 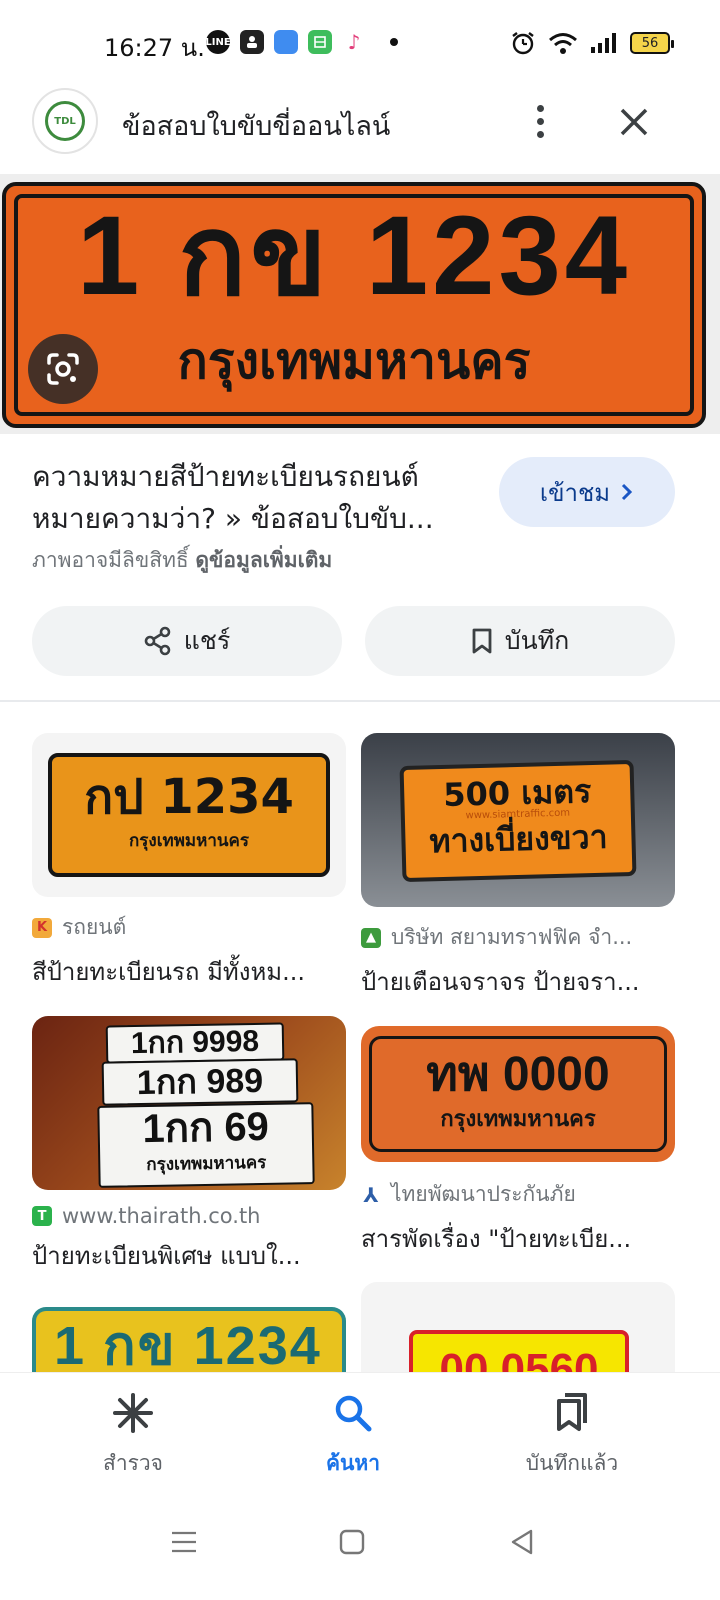 I want to click on learn-more-link: ดูข้อมูลเพิ่มเติม, so click(x=263, y=560).